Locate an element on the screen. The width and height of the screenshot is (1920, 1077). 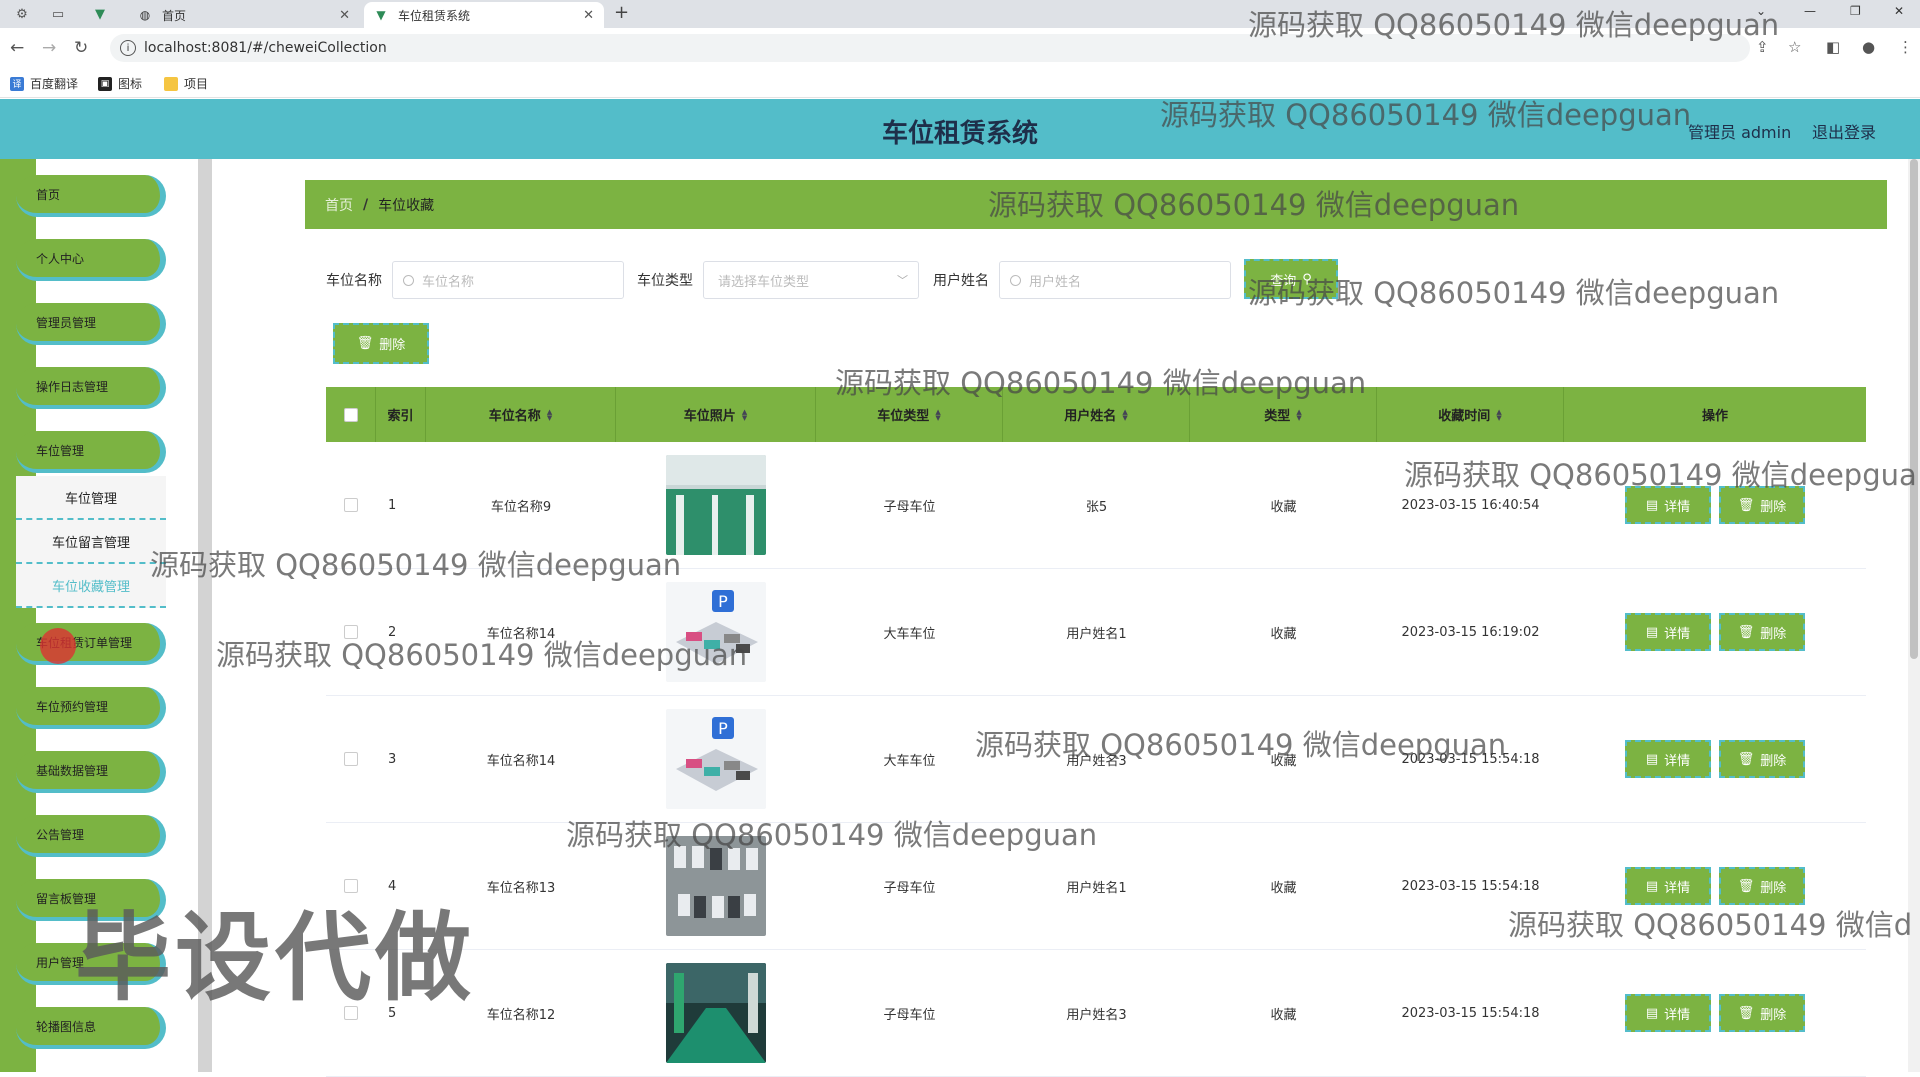
batch-delete-button: 🗑 删除 is located at coordinates (381, 343).